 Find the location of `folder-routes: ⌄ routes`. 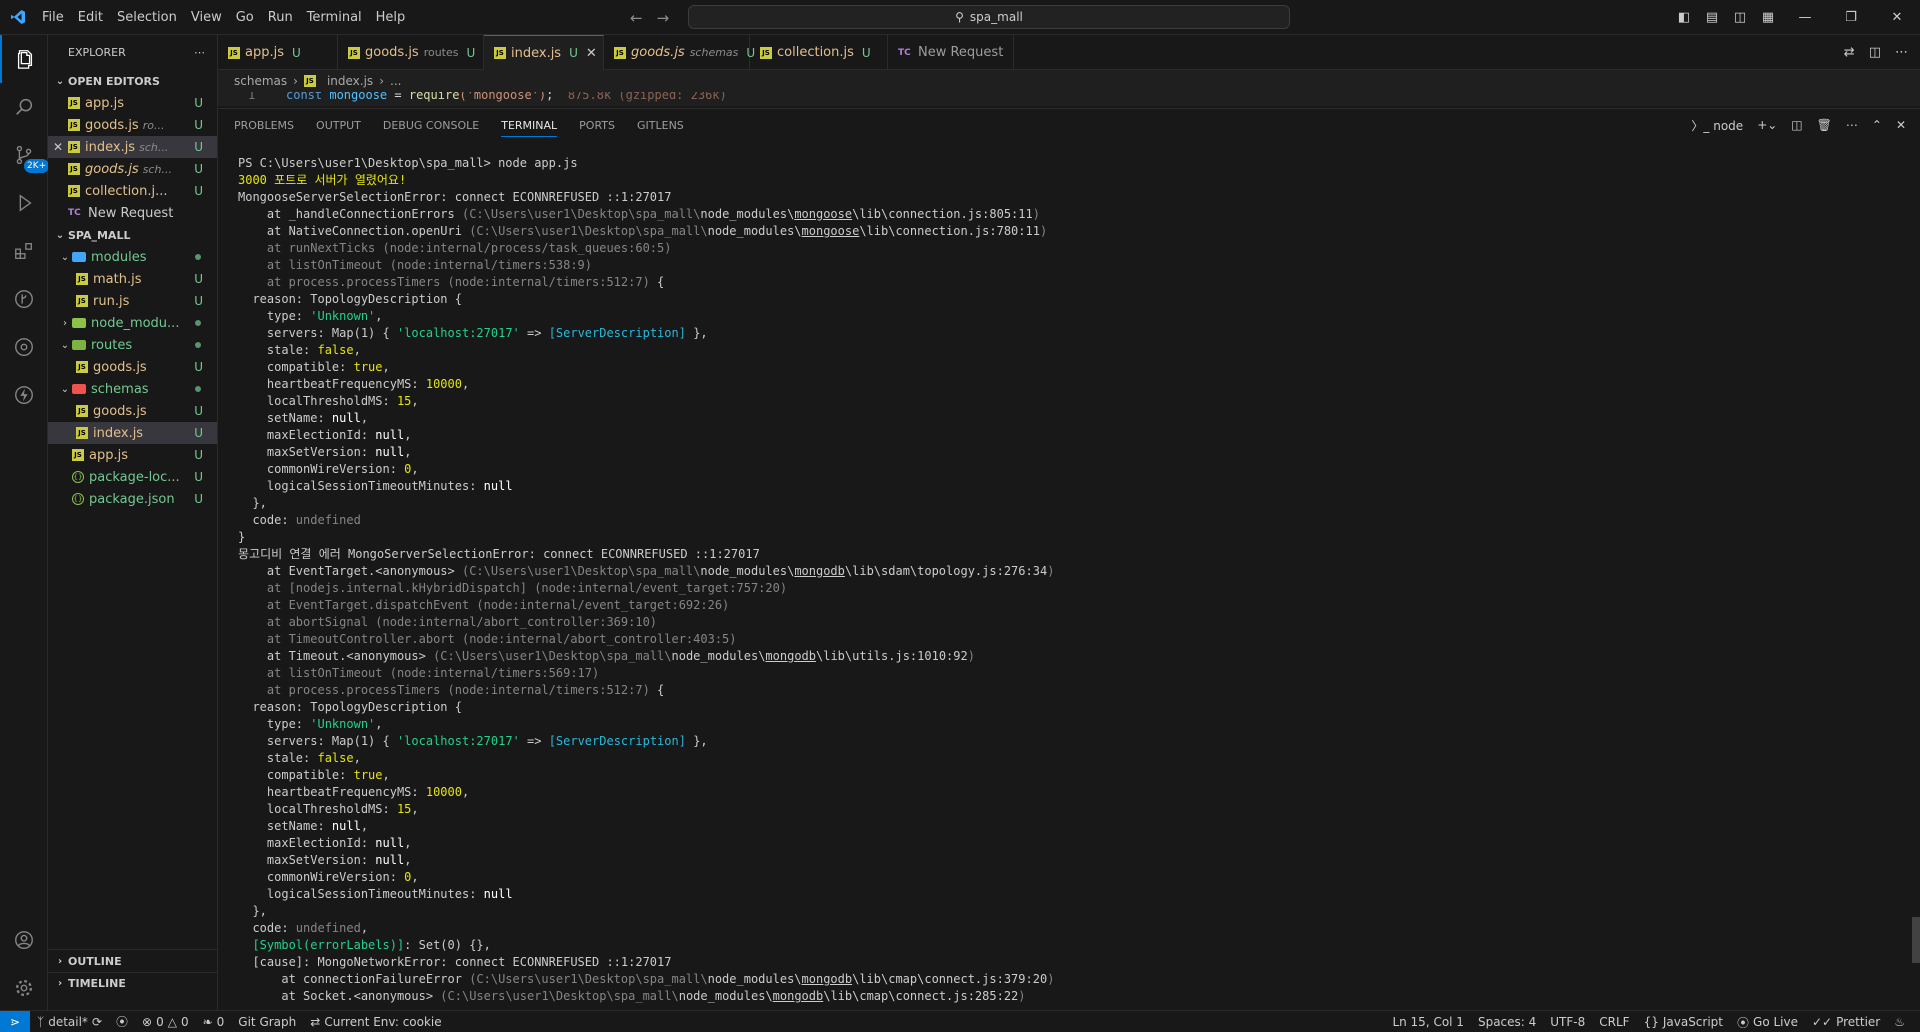

folder-routes: ⌄ routes is located at coordinates (132, 345).